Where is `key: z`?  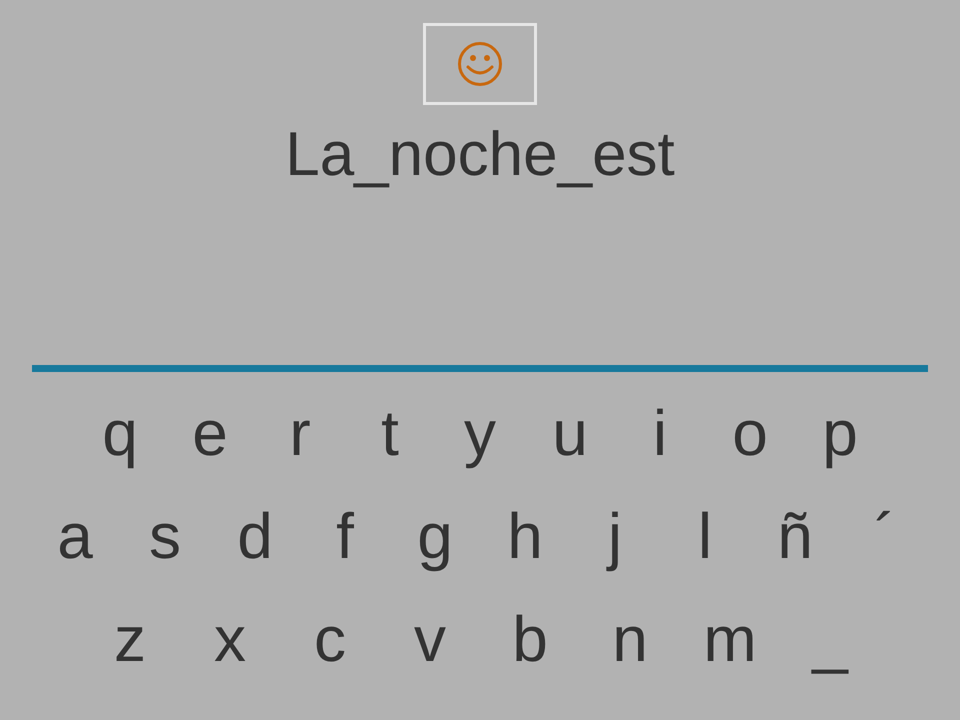
key: z is located at coordinates (130, 639).